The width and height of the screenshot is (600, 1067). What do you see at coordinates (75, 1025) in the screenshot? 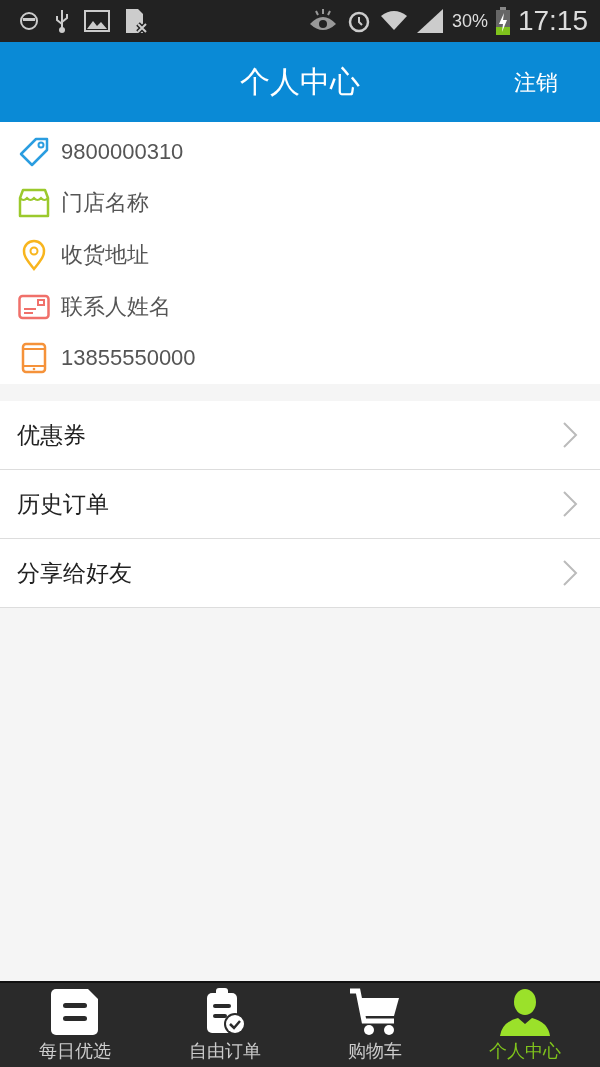
I see `nav-tab: 每日优选` at bounding box center [75, 1025].